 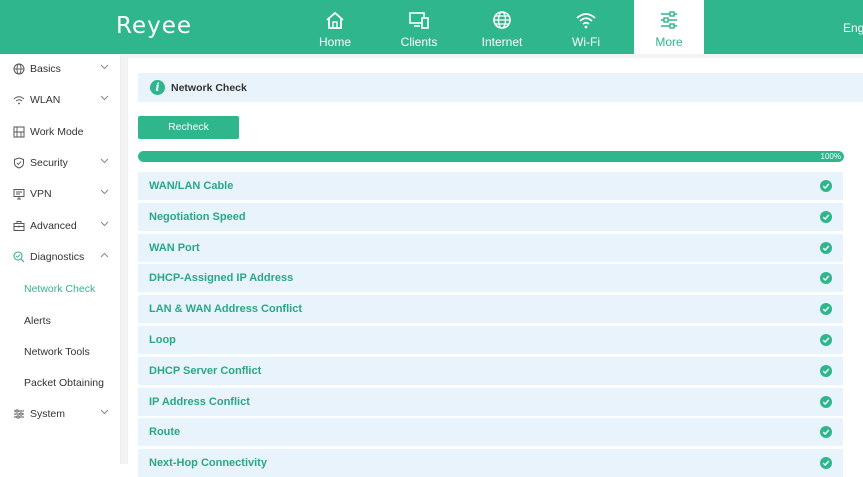 What do you see at coordinates (853, 28) in the screenshot?
I see `language-selector: Eng` at bounding box center [853, 28].